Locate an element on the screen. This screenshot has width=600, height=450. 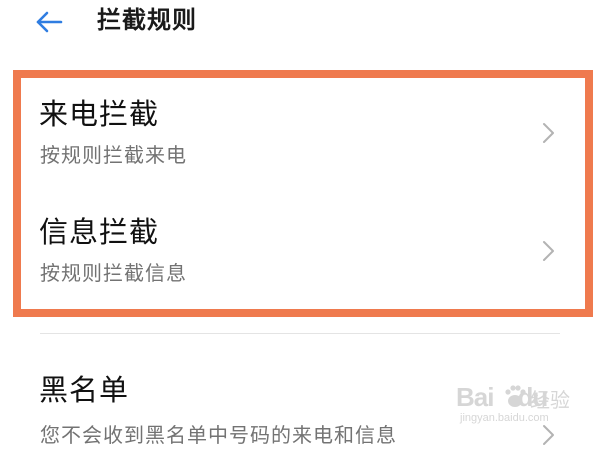
divider is located at coordinates (300, 333).